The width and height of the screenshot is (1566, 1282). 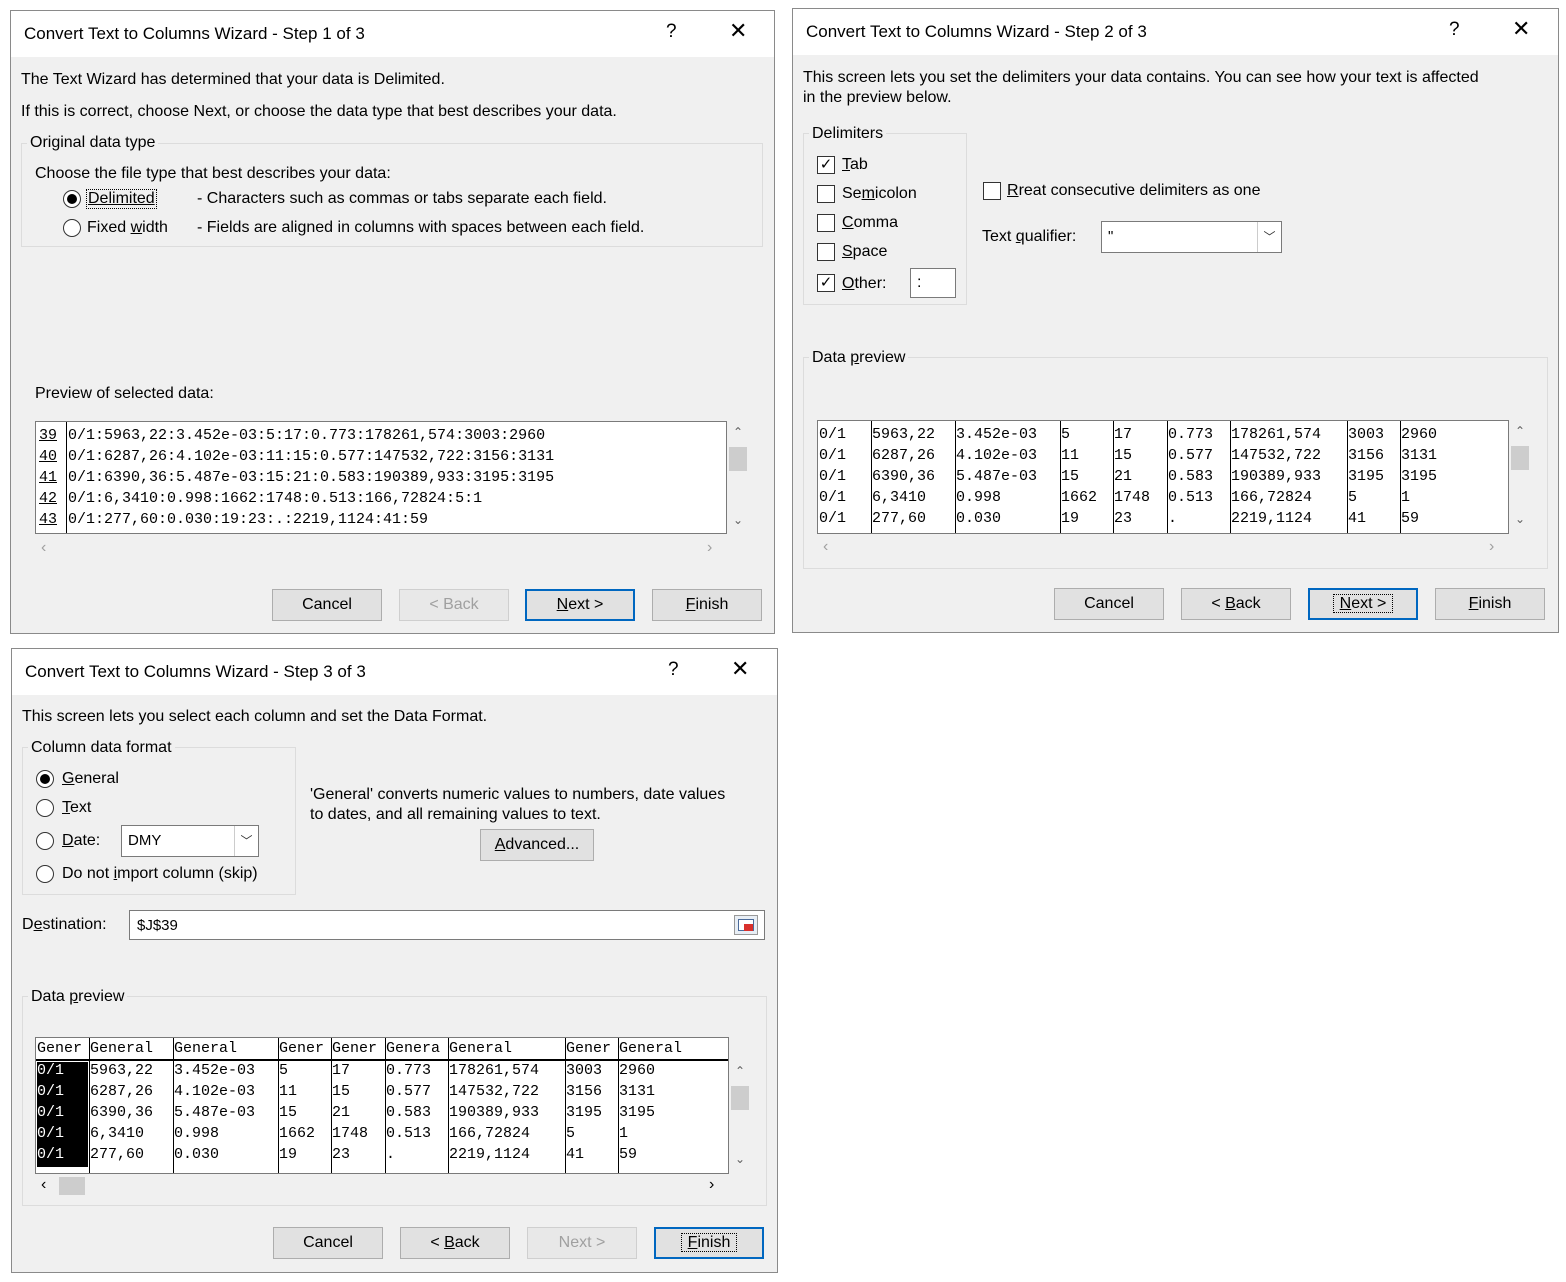 What do you see at coordinates (1029, 236) in the screenshot?
I see `text-qualifier-label: Text qualifier:` at bounding box center [1029, 236].